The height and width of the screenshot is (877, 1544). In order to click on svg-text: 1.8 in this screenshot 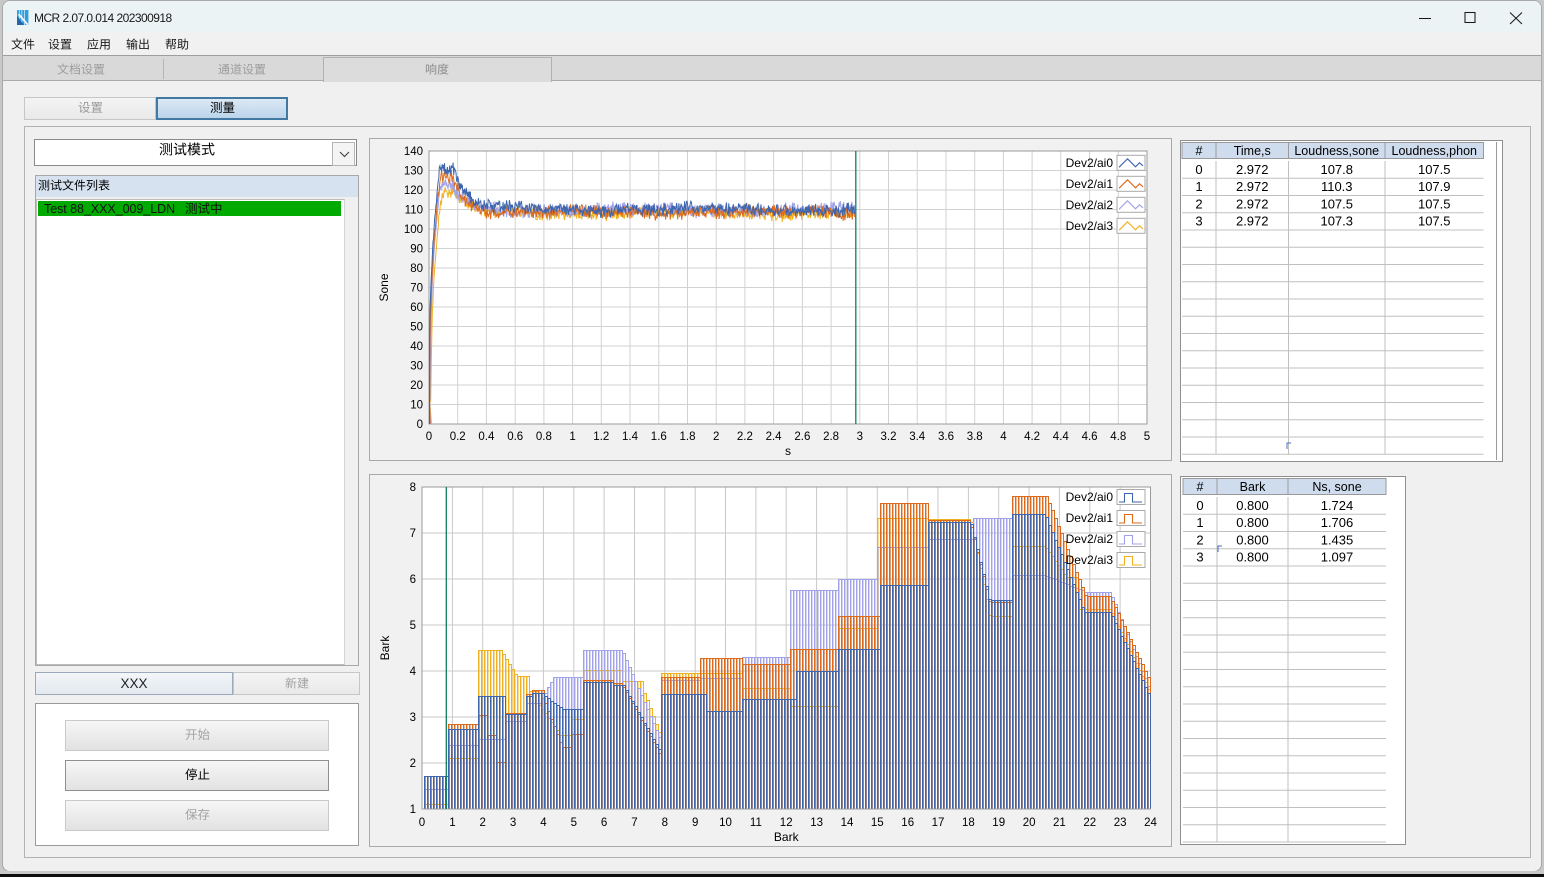, I will do `click(688, 437)`.